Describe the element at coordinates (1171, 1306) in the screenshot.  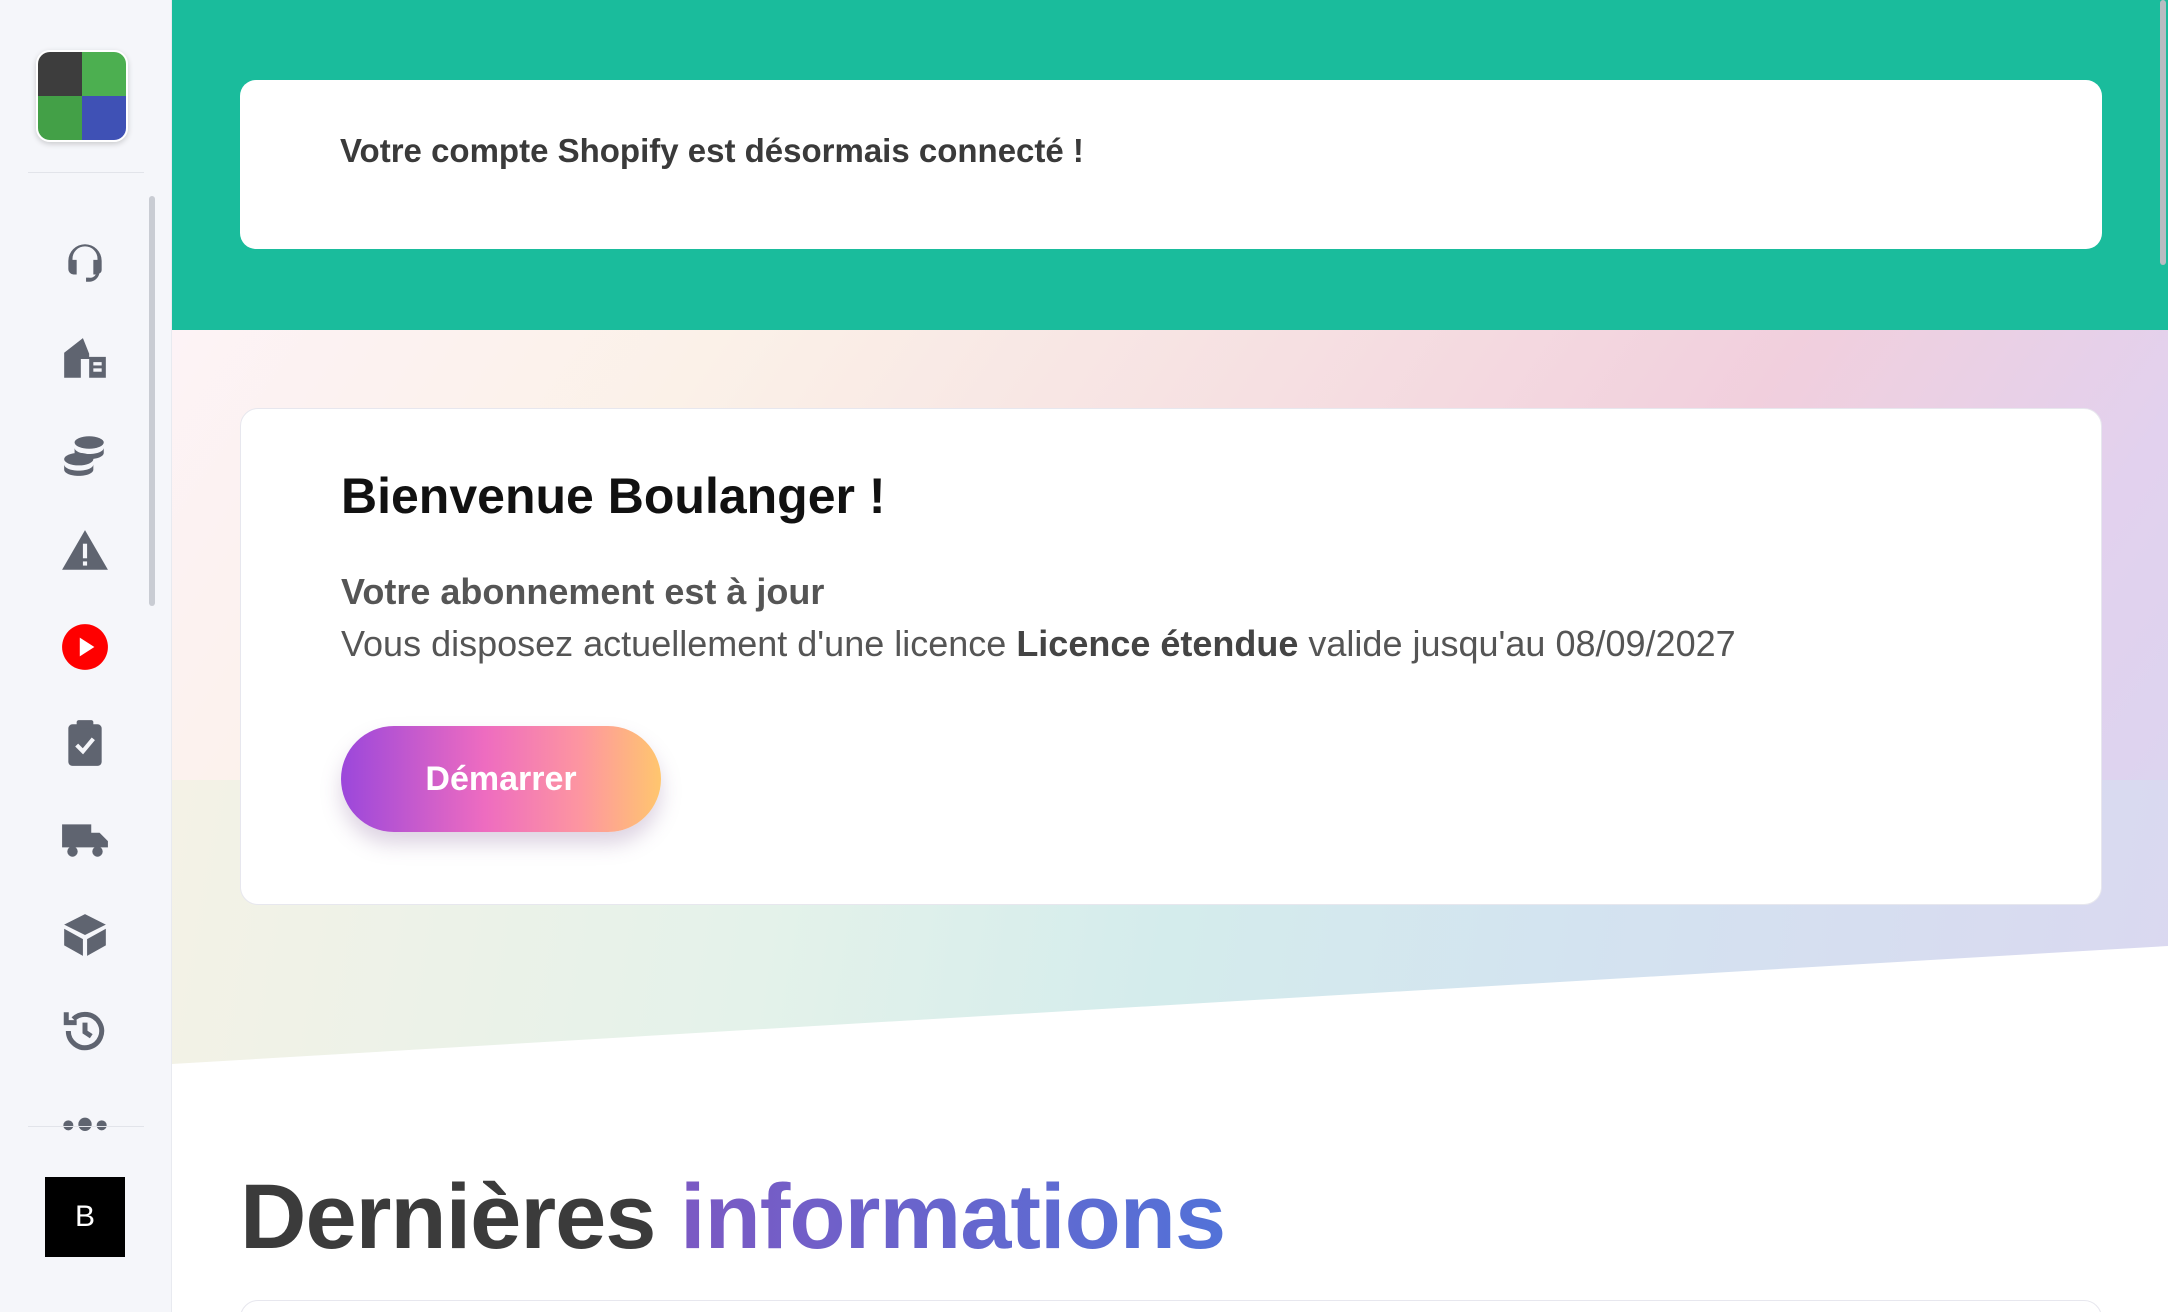
I see `news-card` at that location.